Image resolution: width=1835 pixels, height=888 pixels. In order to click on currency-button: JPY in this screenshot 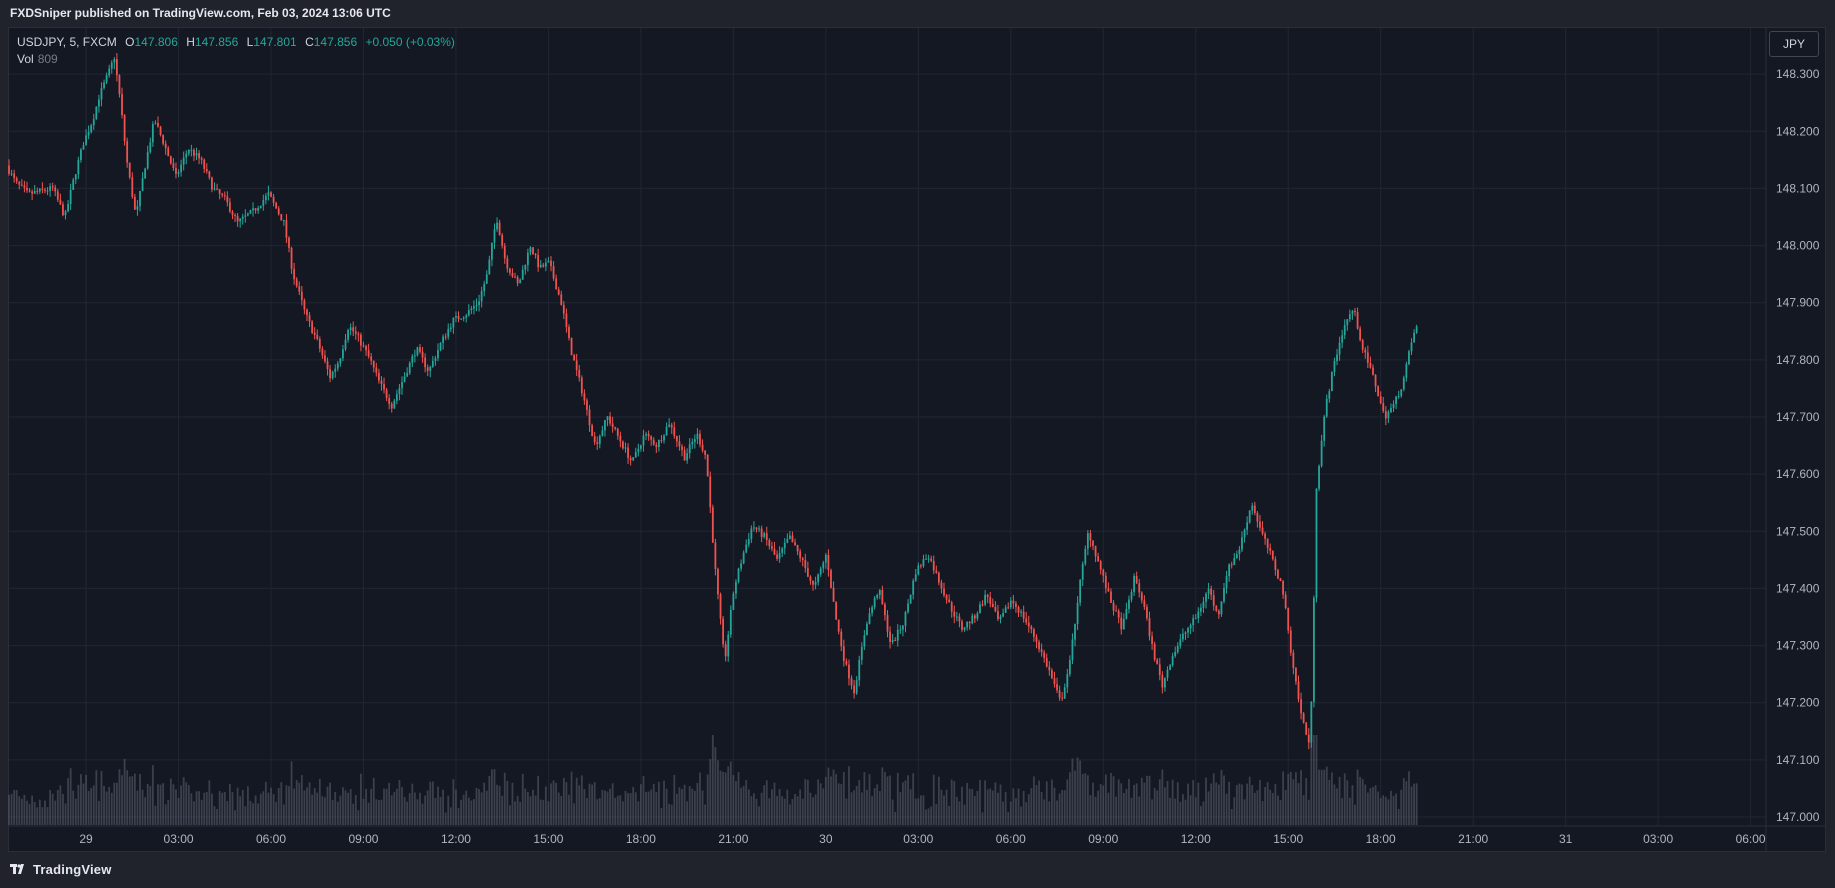, I will do `click(1794, 44)`.